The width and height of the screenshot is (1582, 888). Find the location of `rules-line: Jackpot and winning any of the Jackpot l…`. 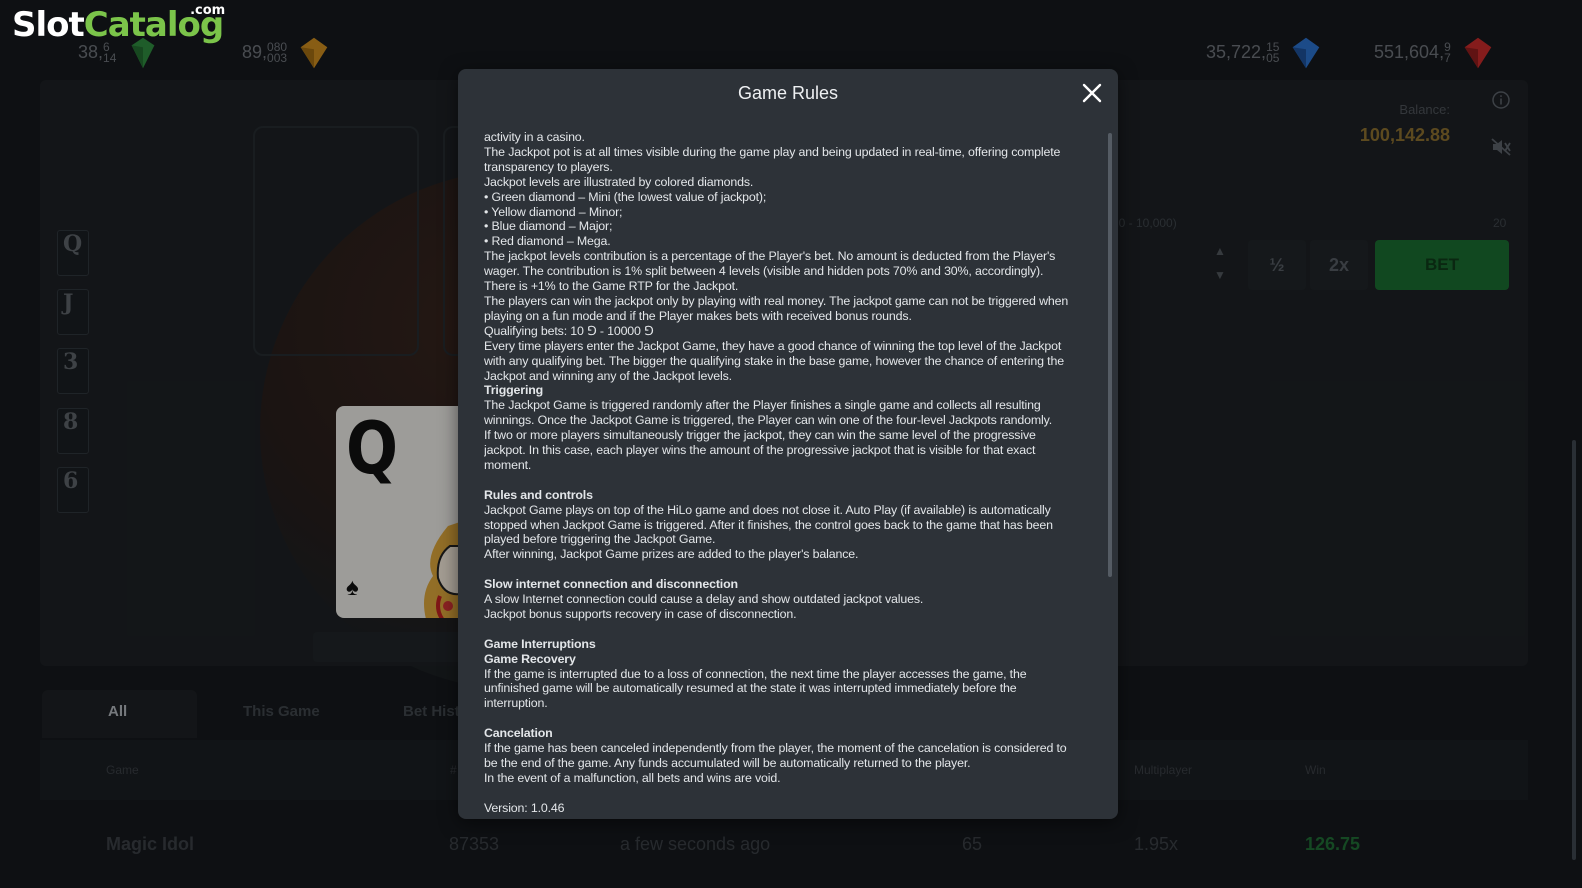

rules-line: Jackpot and winning any of the Jackpot l… is located at coordinates (608, 375).